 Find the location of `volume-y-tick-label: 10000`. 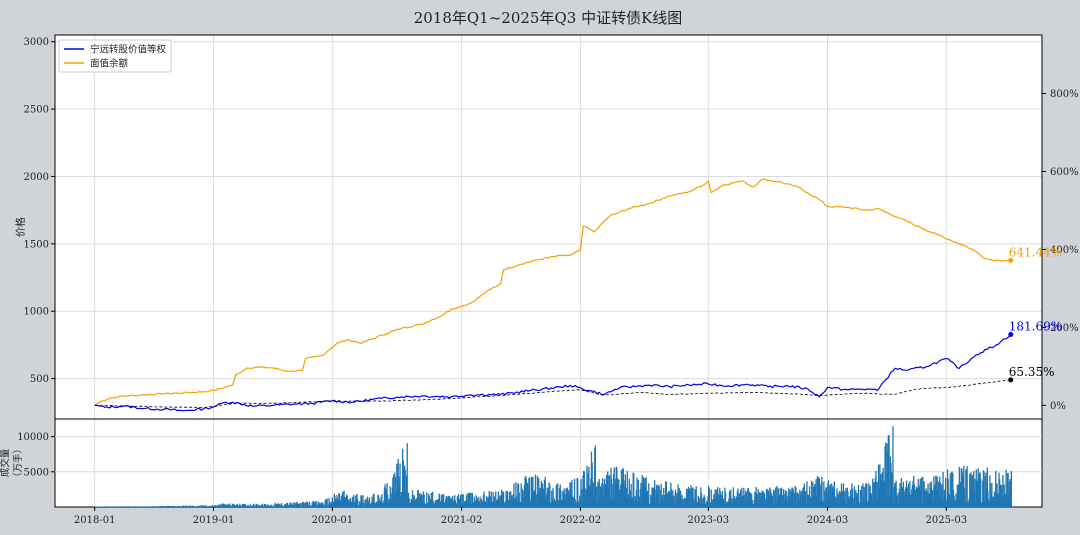

volume-y-tick-label: 10000 is located at coordinates (33, 437).